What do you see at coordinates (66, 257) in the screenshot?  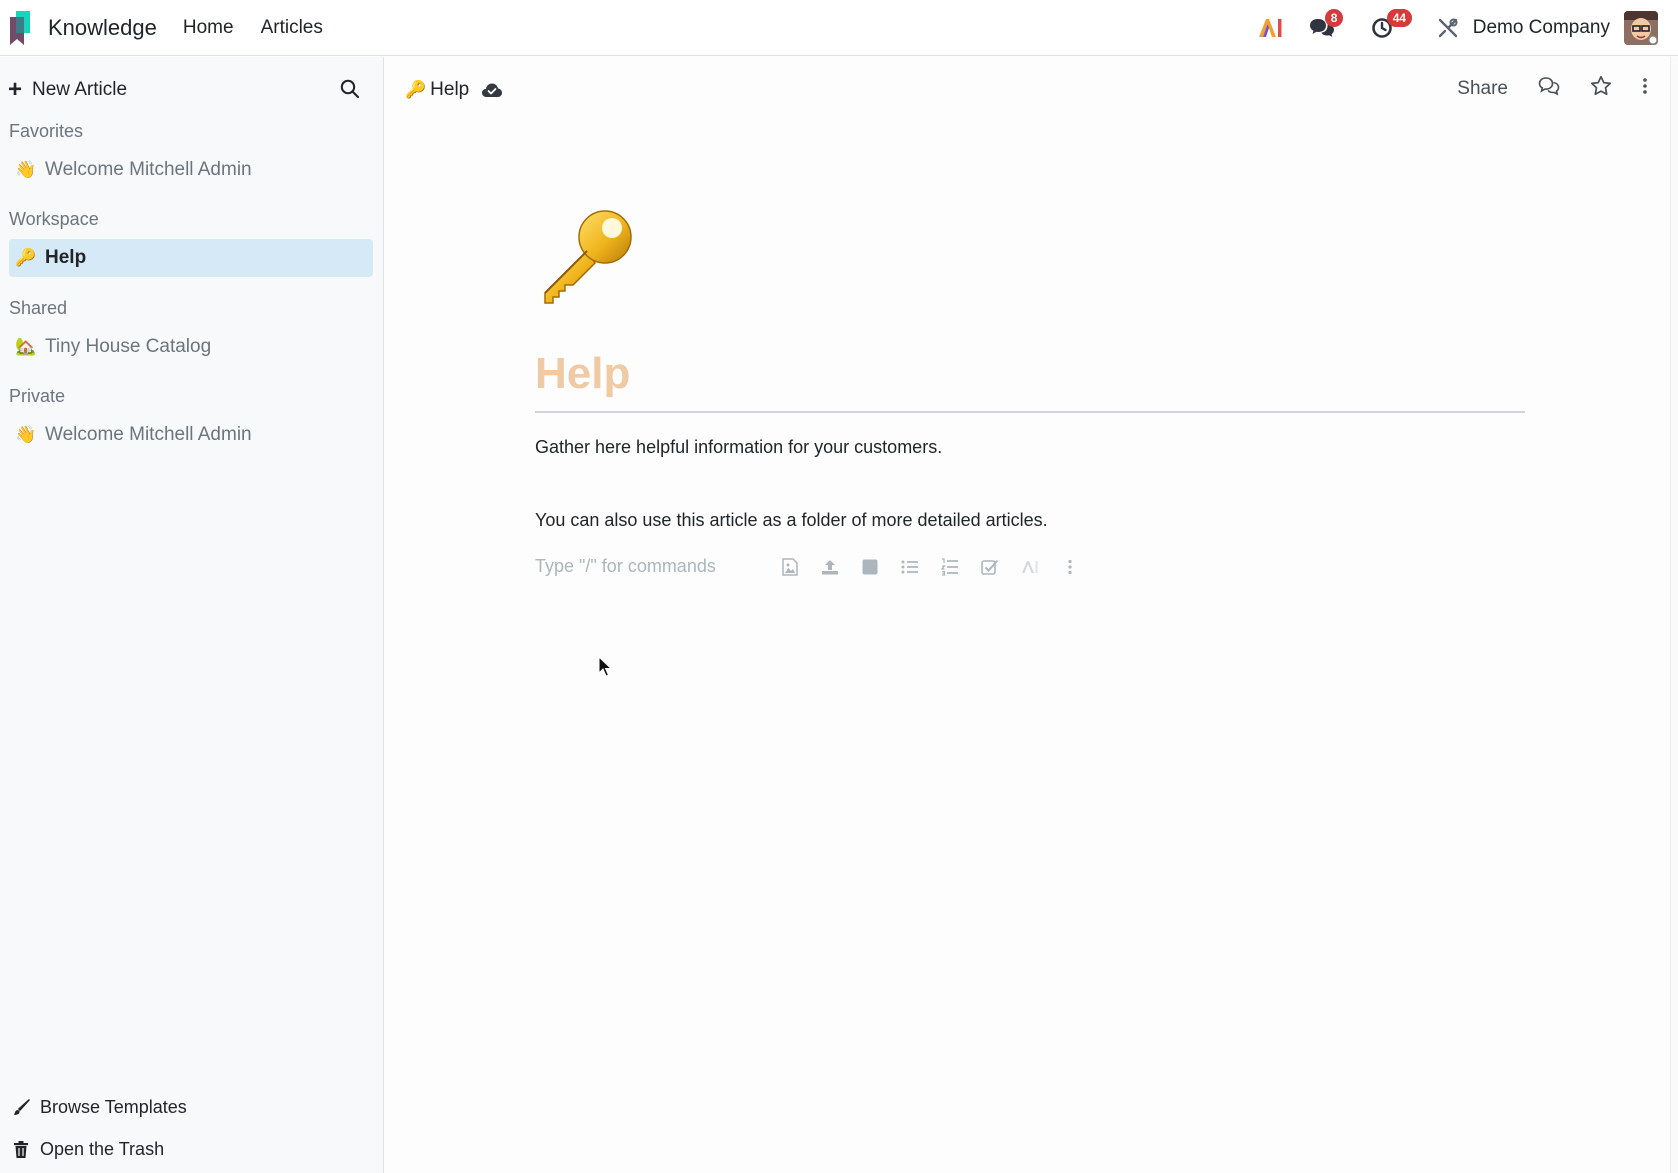 I see `sidebar-item-label: Help` at bounding box center [66, 257].